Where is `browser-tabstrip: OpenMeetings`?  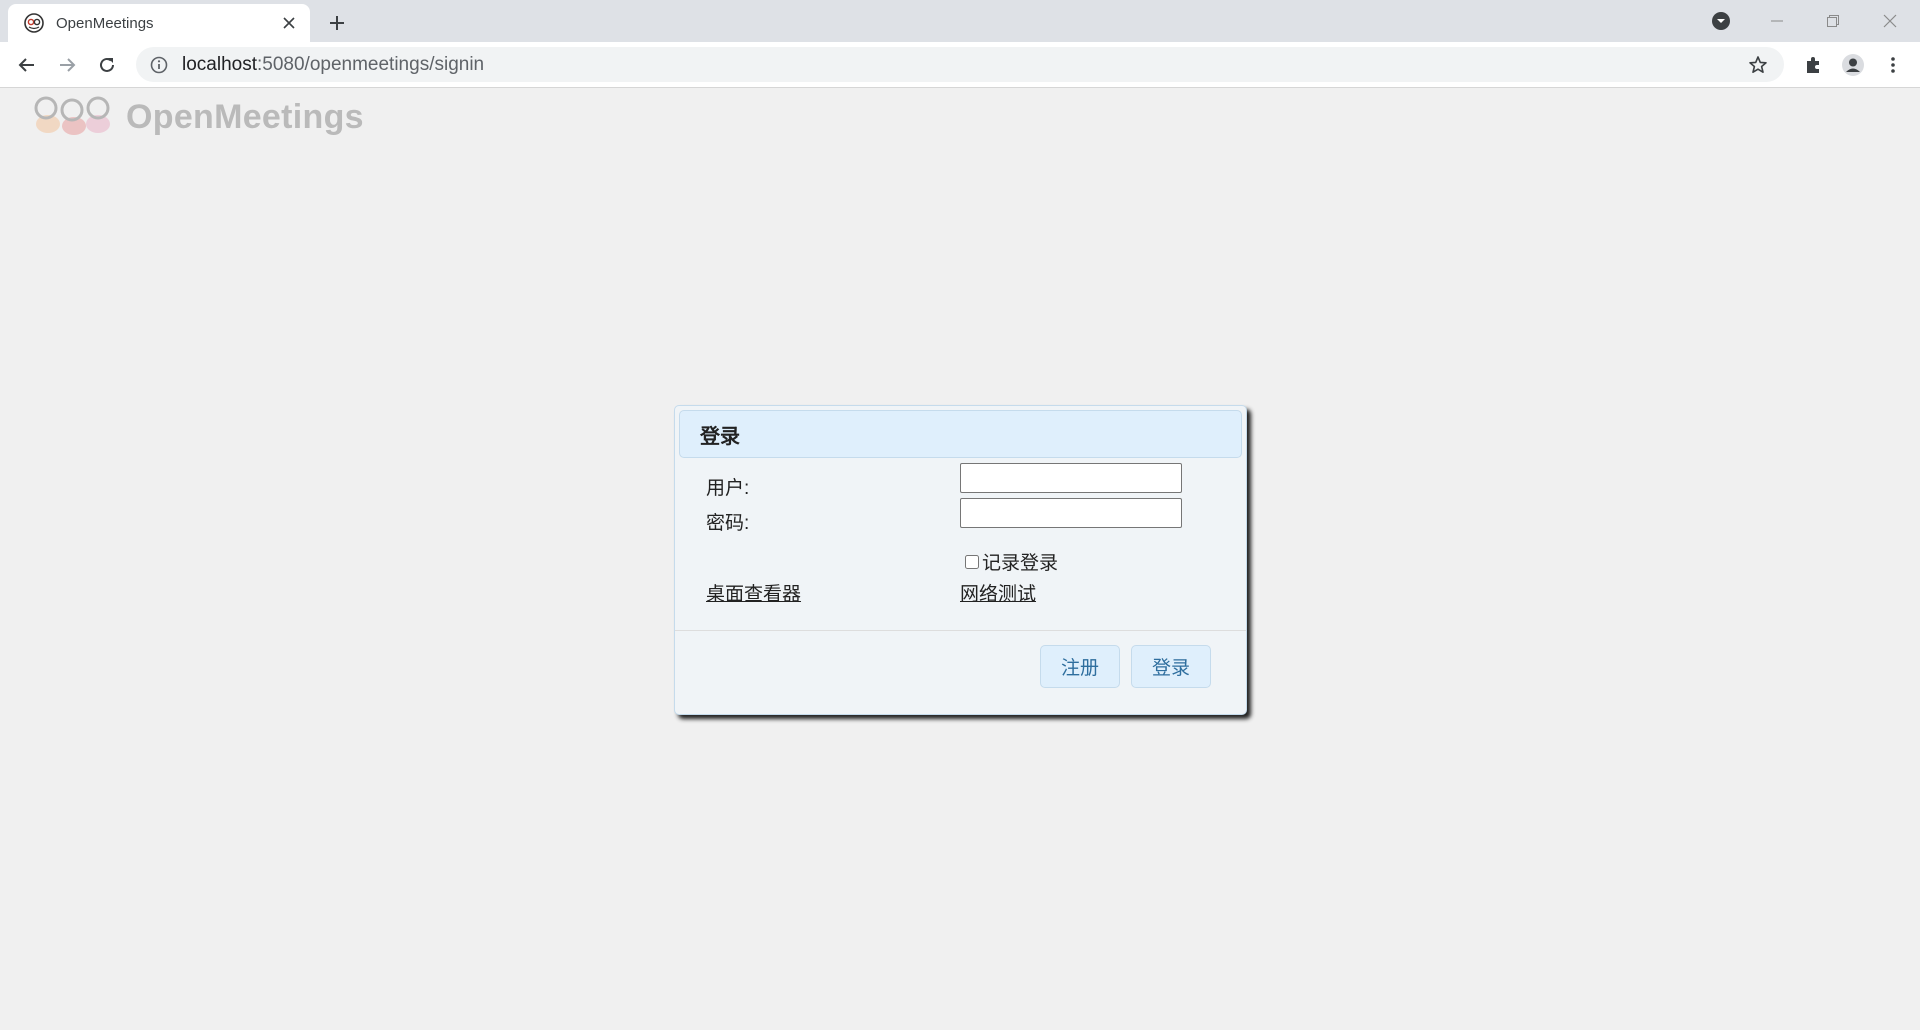
browser-tabstrip: OpenMeetings is located at coordinates (960, 21).